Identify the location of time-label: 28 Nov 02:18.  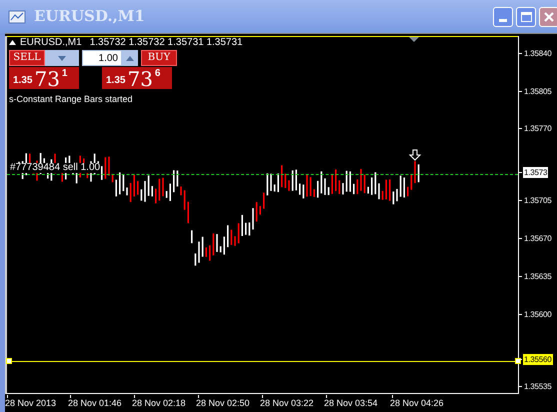
(159, 403).